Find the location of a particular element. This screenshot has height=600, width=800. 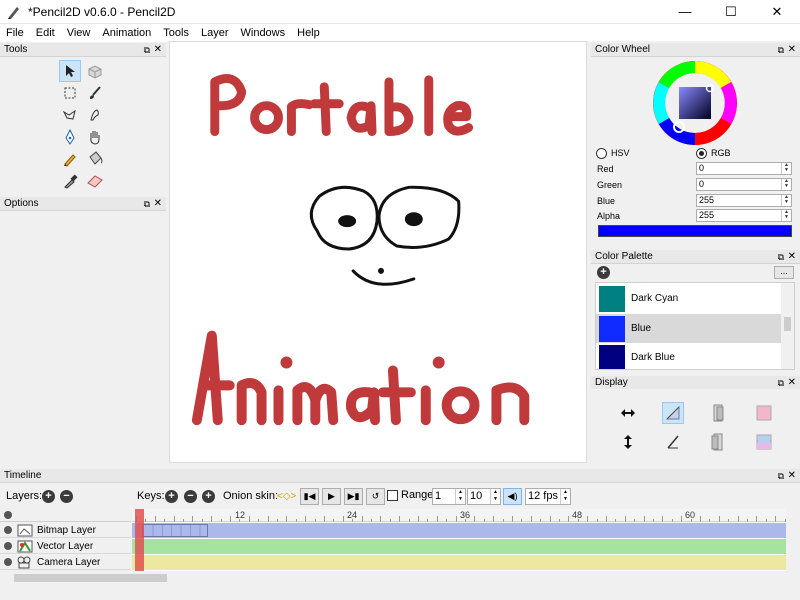

red-spinbox: 0 ▲ ▼ is located at coordinates (744, 168).